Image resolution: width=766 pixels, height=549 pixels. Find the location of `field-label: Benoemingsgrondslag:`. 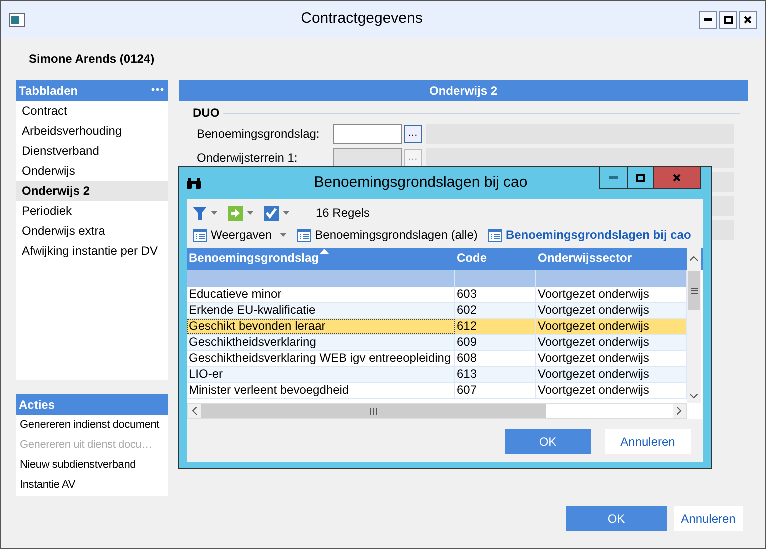

field-label: Benoemingsgrondslag: is located at coordinates (259, 134).